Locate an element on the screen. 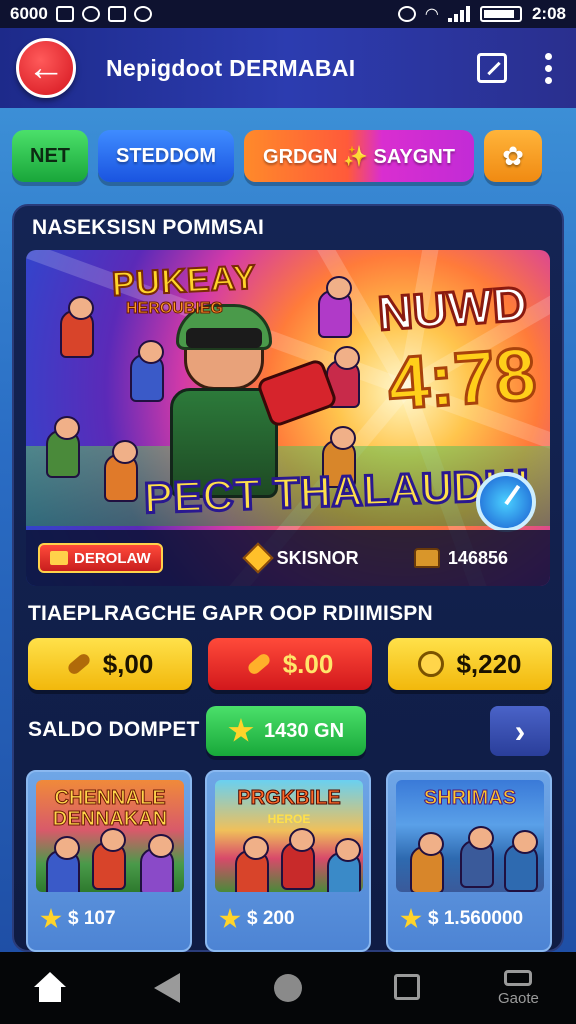 The image size is (576, 1024). banner-number: 4:78 is located at coordinates (462, 378).